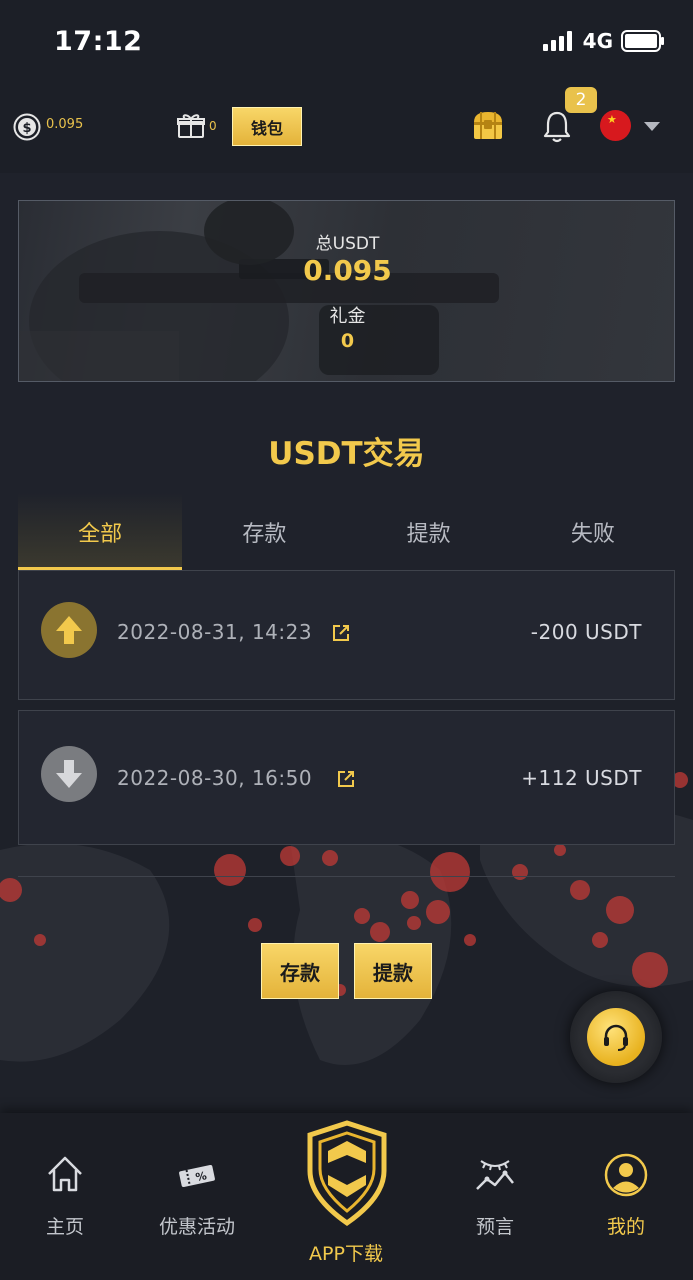  What do you see at coordinates (495, 1175) in the screenshot?
I see `eye-chart-icon` at bounding box center [495, 1175].